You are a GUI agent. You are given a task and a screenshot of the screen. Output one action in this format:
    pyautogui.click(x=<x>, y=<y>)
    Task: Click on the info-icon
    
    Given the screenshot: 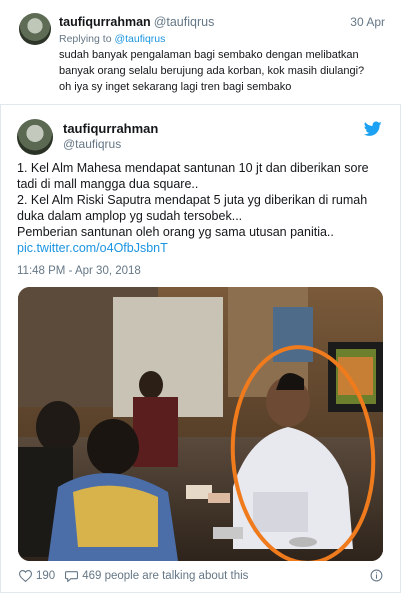 What is the action you would take?
    pyautogui.click(x=376, y=575)
    